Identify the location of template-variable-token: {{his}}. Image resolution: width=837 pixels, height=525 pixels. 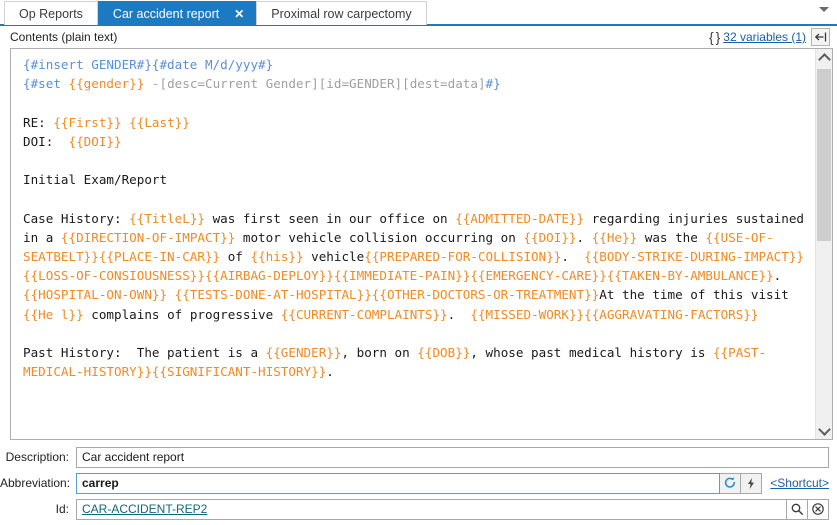
(277, 257).